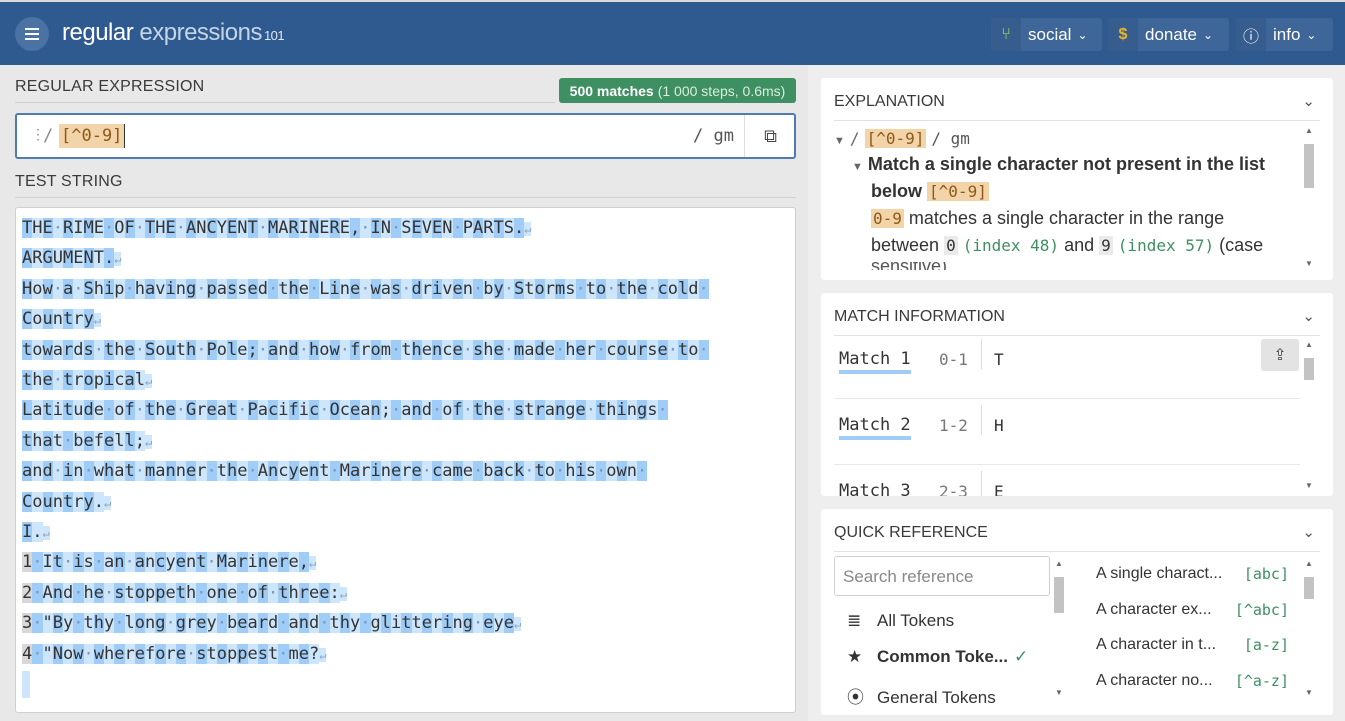 Image resolution: width=1345 pixels, height=721 pixels. What do you see at coordinates (953, 425) in the screenshot?
I see `match-range: 1-2` at bounding box center [953, 425].